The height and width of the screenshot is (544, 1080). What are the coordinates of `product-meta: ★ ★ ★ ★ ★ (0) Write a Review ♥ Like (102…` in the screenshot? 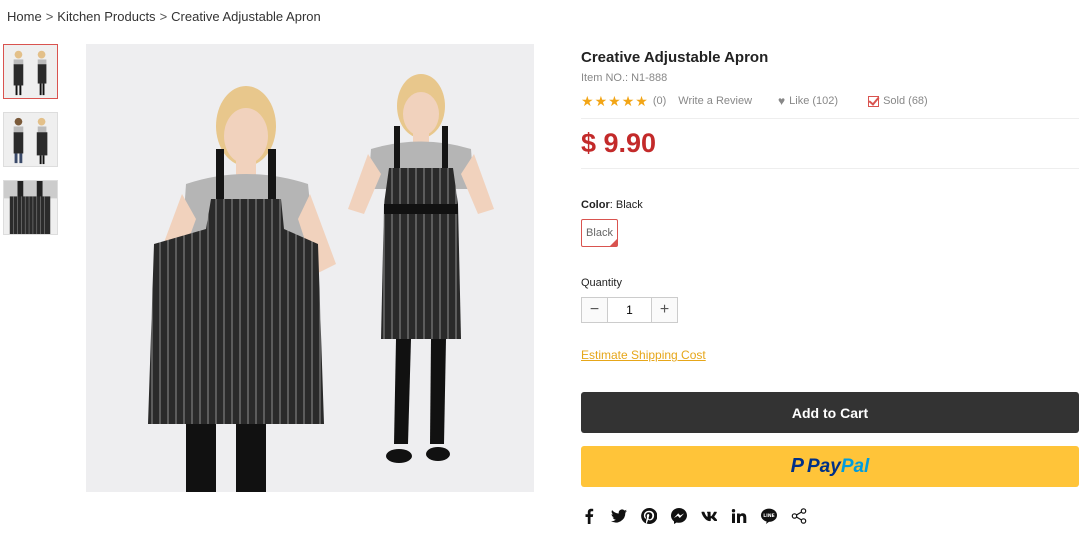 It's located at (830, 101).